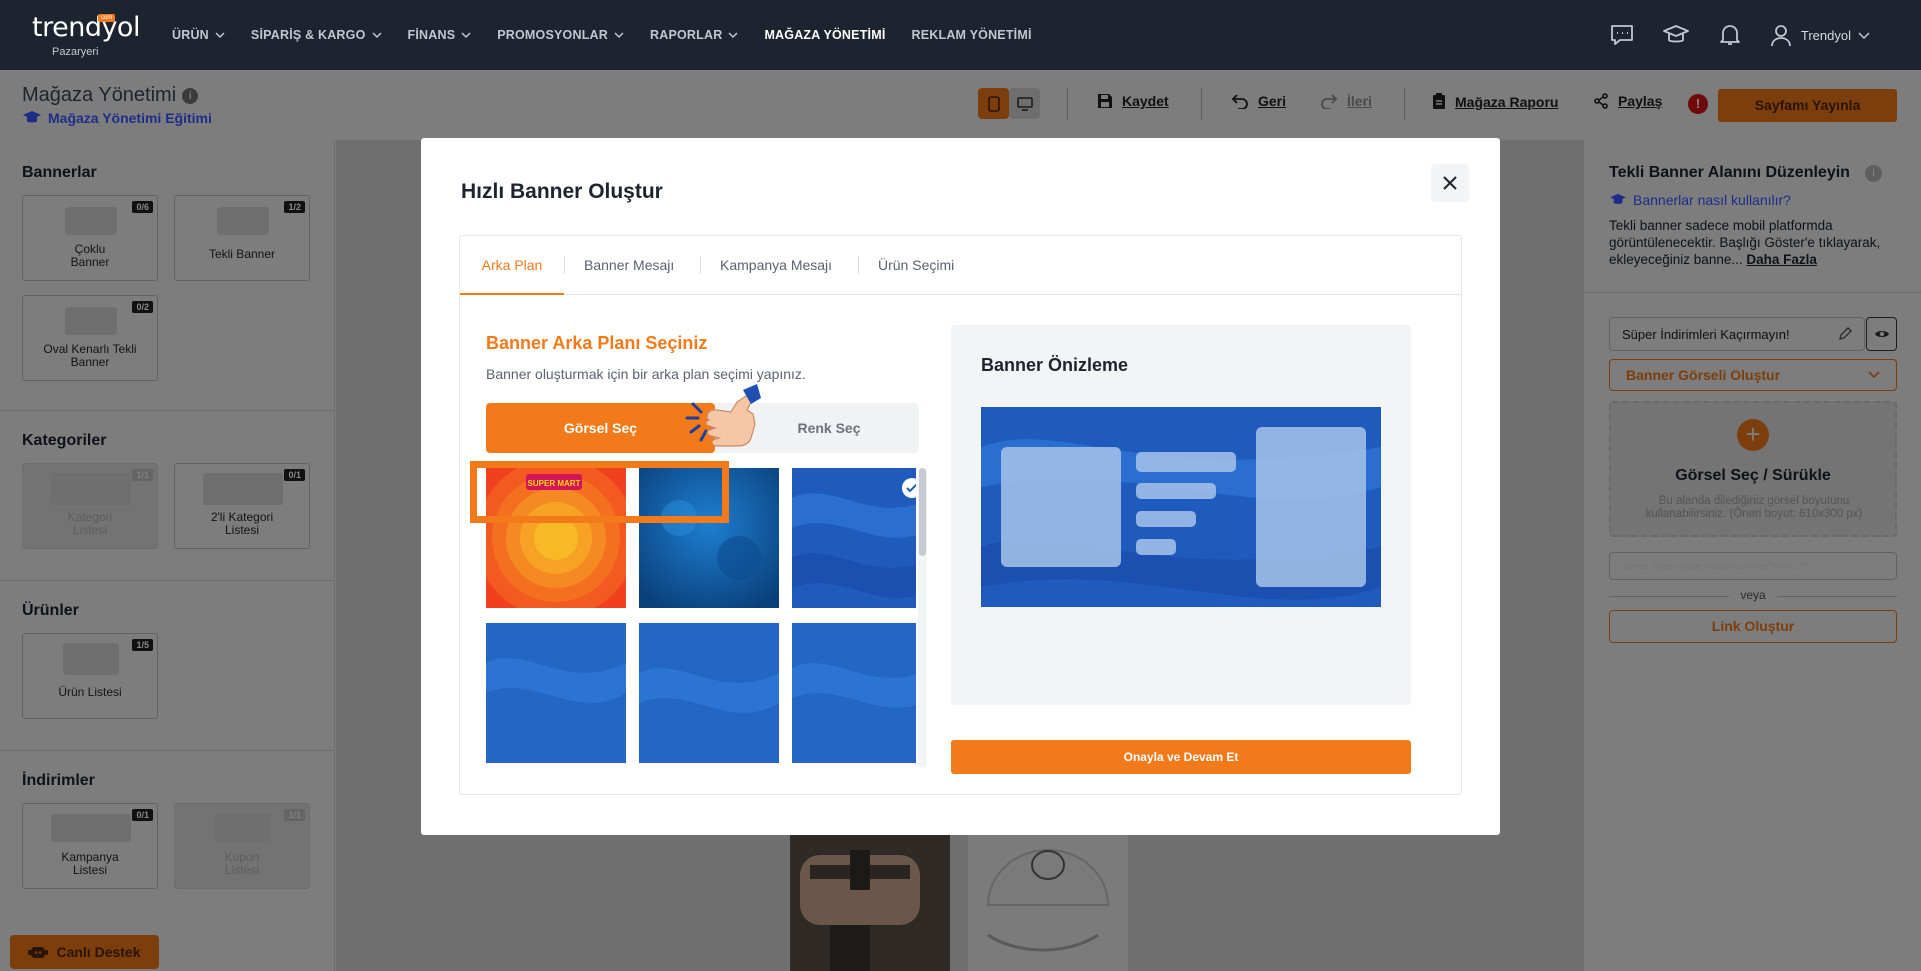 Image resolution: width=1921 pixels, height=971 pixels. Describe the element at coordinates (242, 238) in the screenshot. I see `component-card-single-banner: 1/2 Tekli Banner` at that location.